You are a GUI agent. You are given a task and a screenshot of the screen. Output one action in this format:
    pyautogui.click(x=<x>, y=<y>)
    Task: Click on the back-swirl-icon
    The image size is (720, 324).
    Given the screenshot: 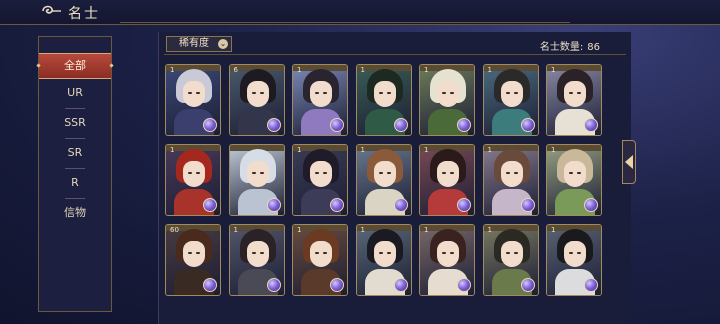 What is the action you would take?
    pyautogui.click(x=51, y=11)
    